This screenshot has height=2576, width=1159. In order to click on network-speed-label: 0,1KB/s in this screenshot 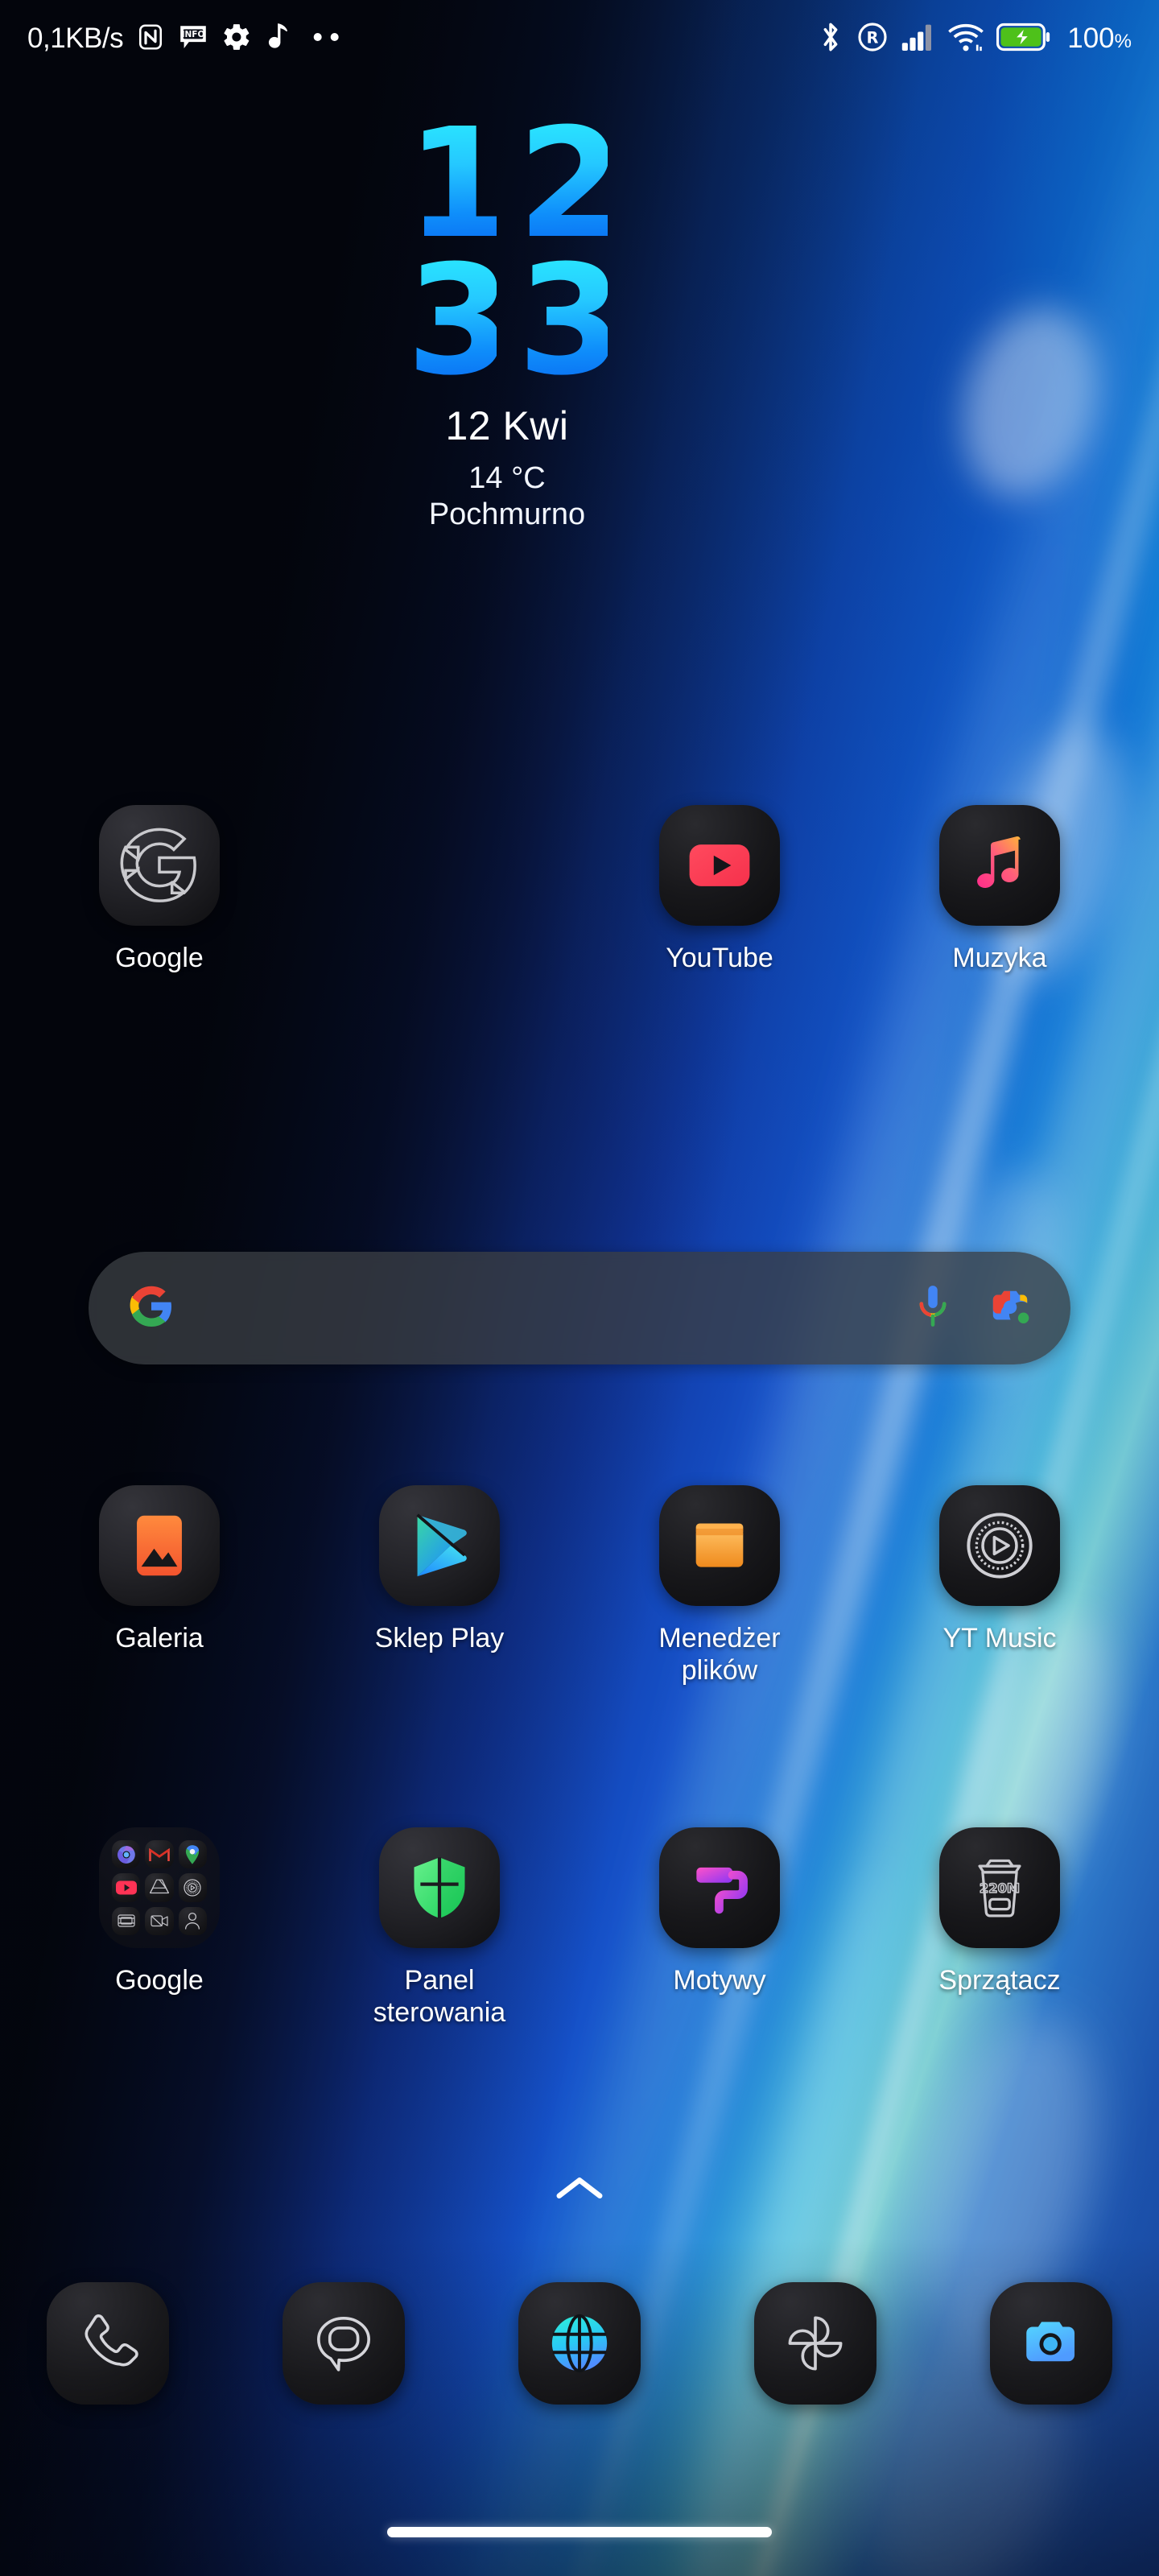, I will do `click(75, 38)`.